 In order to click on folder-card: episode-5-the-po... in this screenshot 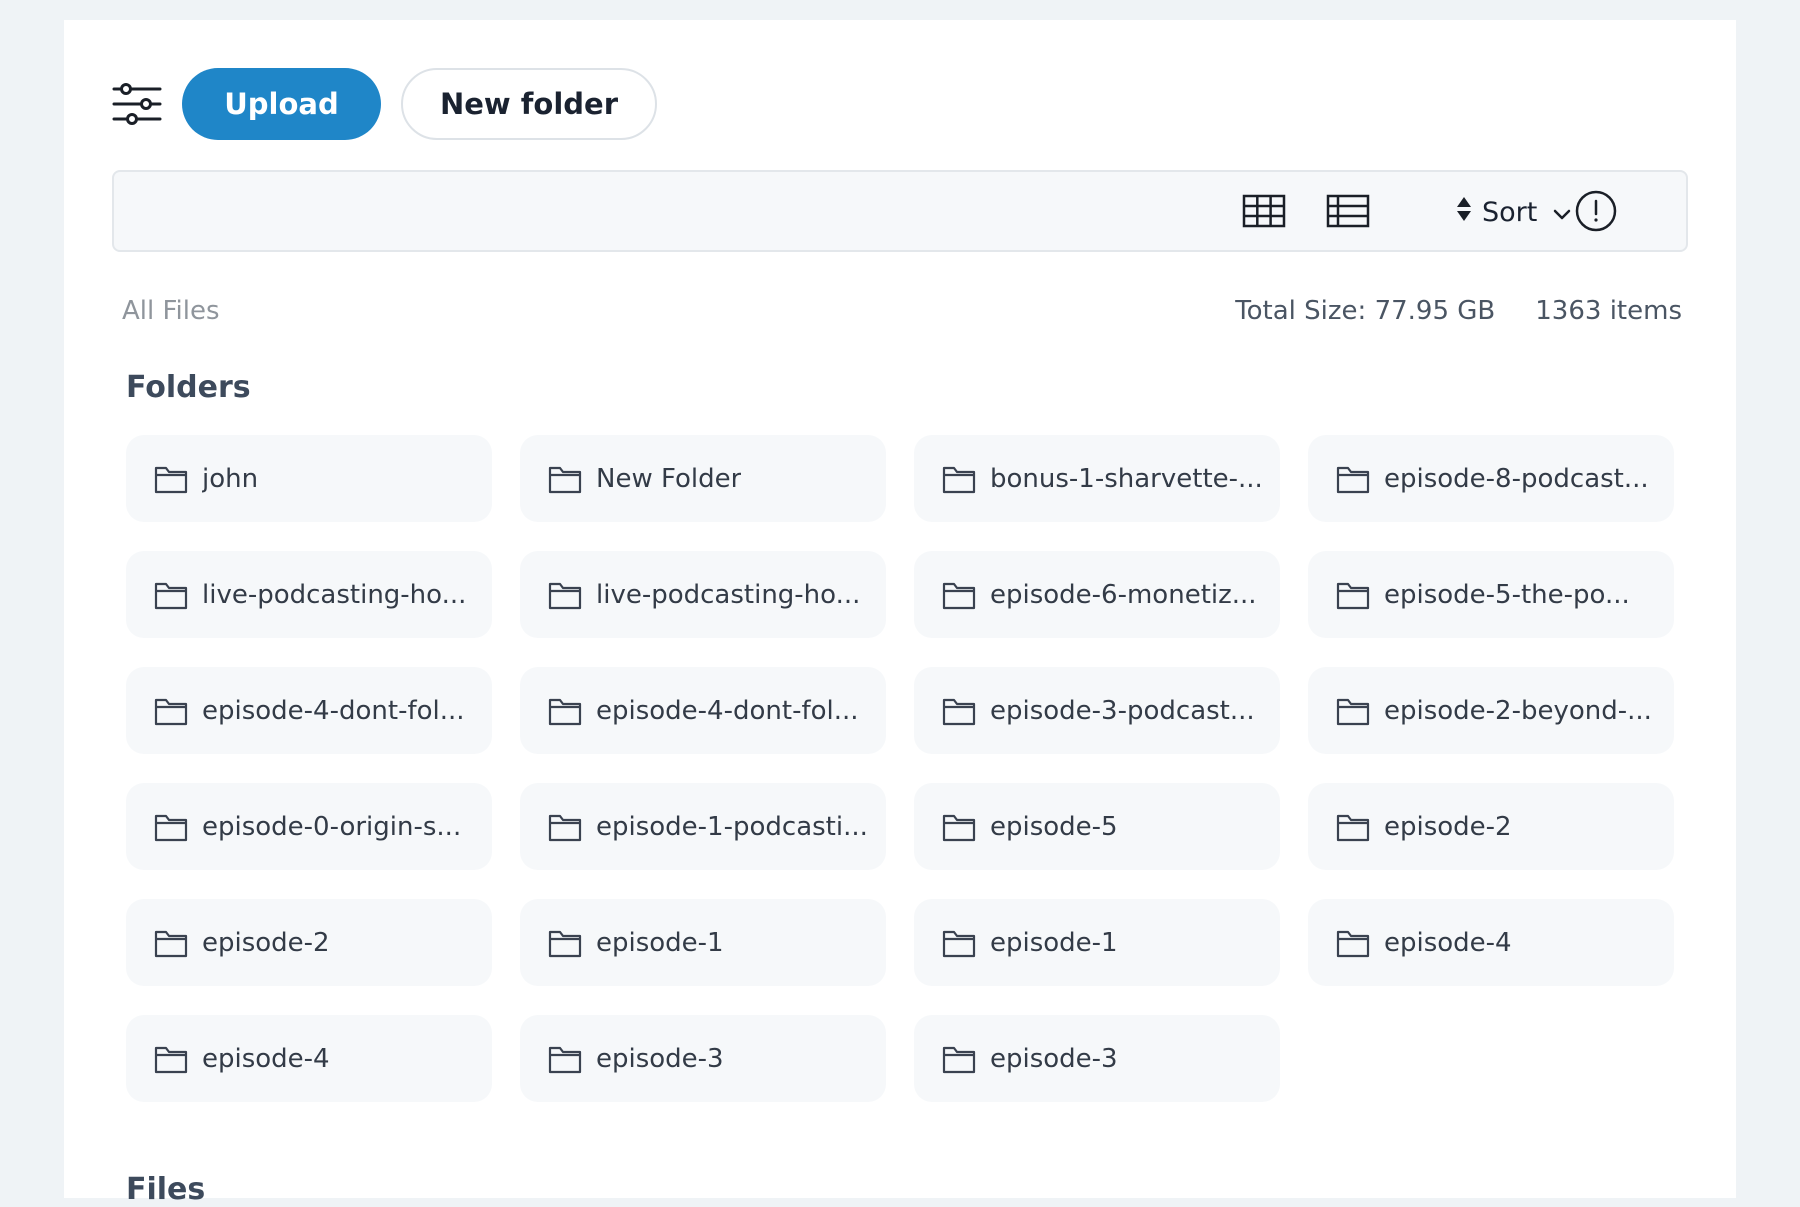, I will do `click(1491, 594)`.